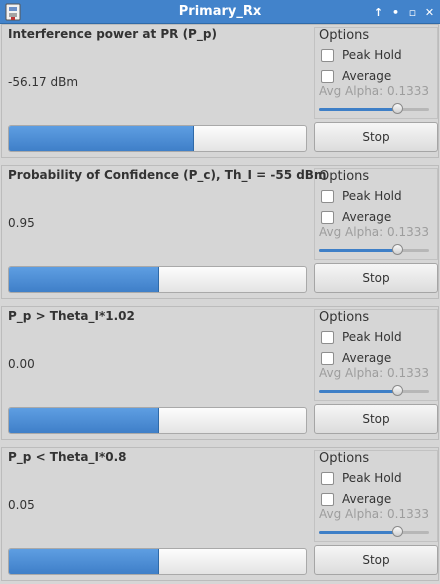 This screenshot has width=440, height=584. I want to click on window-titlebar: Primary_Rx ↑ • ▫ ✕, so click(220, 12).